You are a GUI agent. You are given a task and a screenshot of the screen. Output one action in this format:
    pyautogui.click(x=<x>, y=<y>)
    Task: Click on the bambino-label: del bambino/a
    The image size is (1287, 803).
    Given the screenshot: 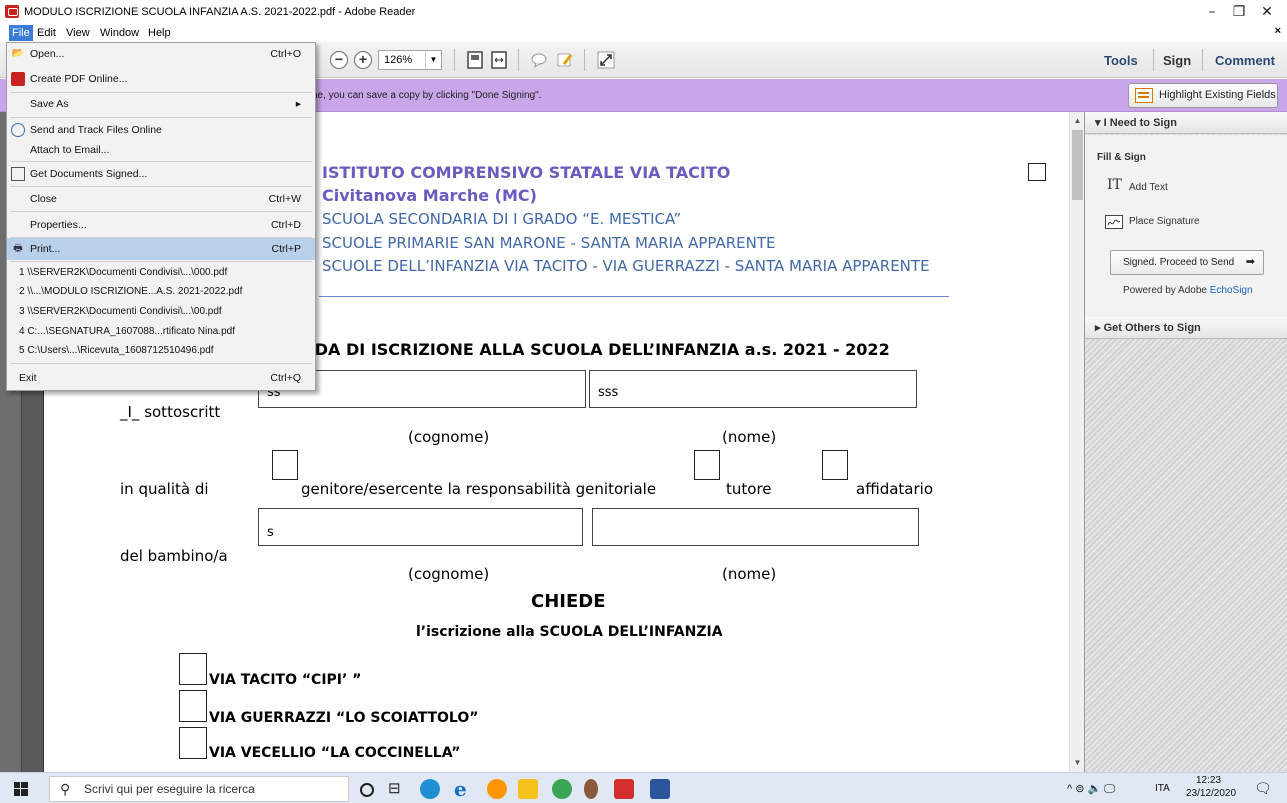 What is the action you would take?
    pyautogui.click(x=174, y=556)
    